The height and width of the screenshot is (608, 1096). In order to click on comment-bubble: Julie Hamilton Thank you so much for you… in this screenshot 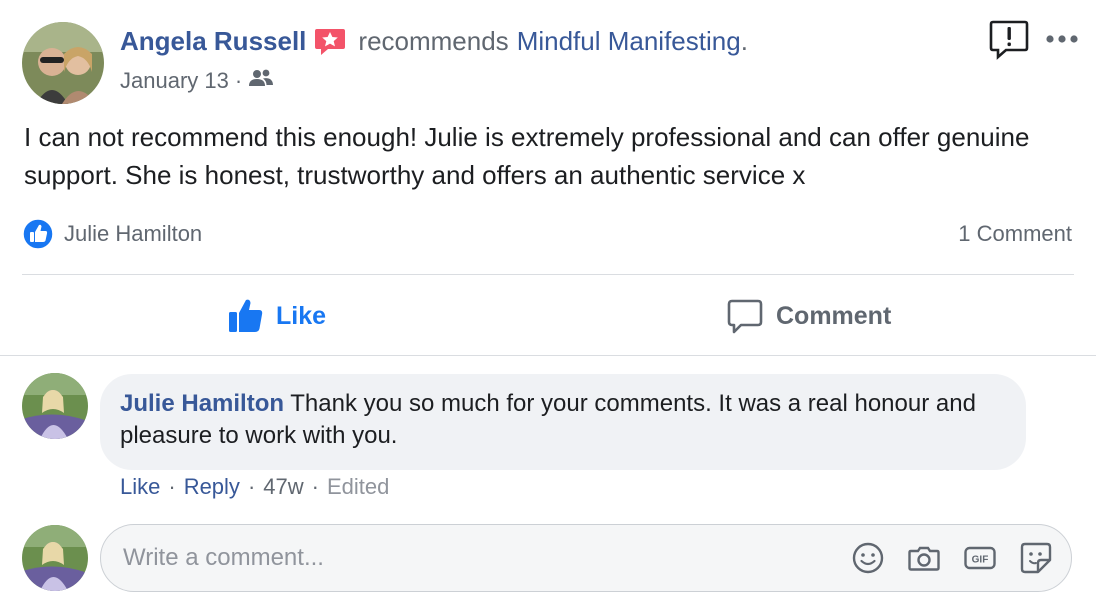, I will do `click(563, 422)`.